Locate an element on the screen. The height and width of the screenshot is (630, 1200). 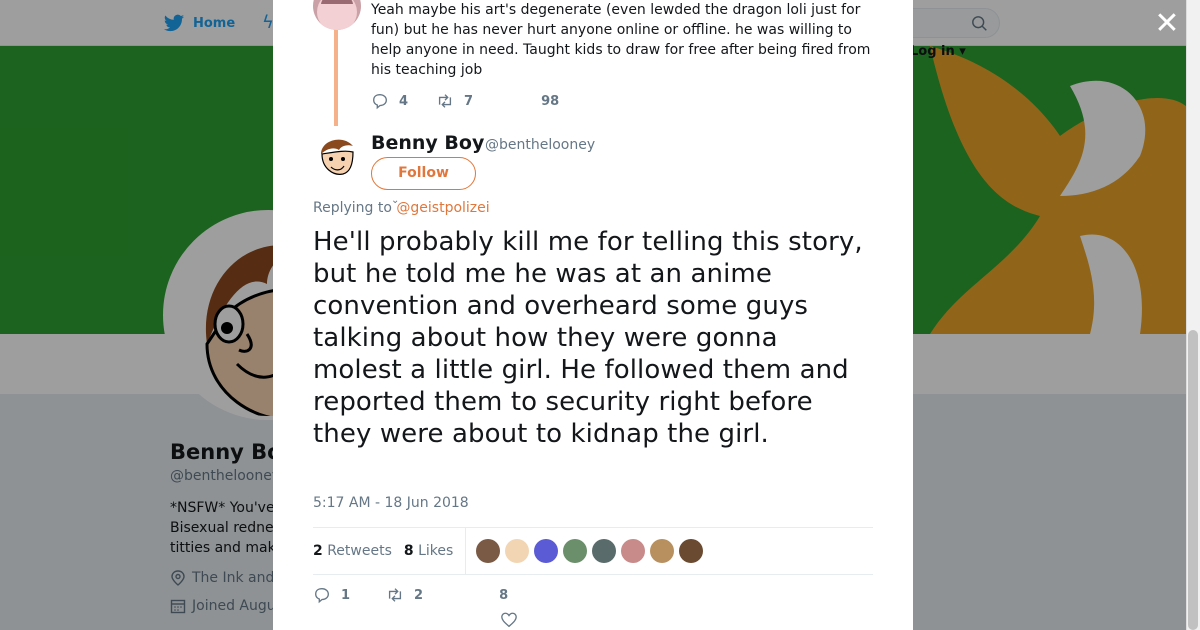
previous-tweet-actions: 4 7 98 is located at coordinates (479, 101).